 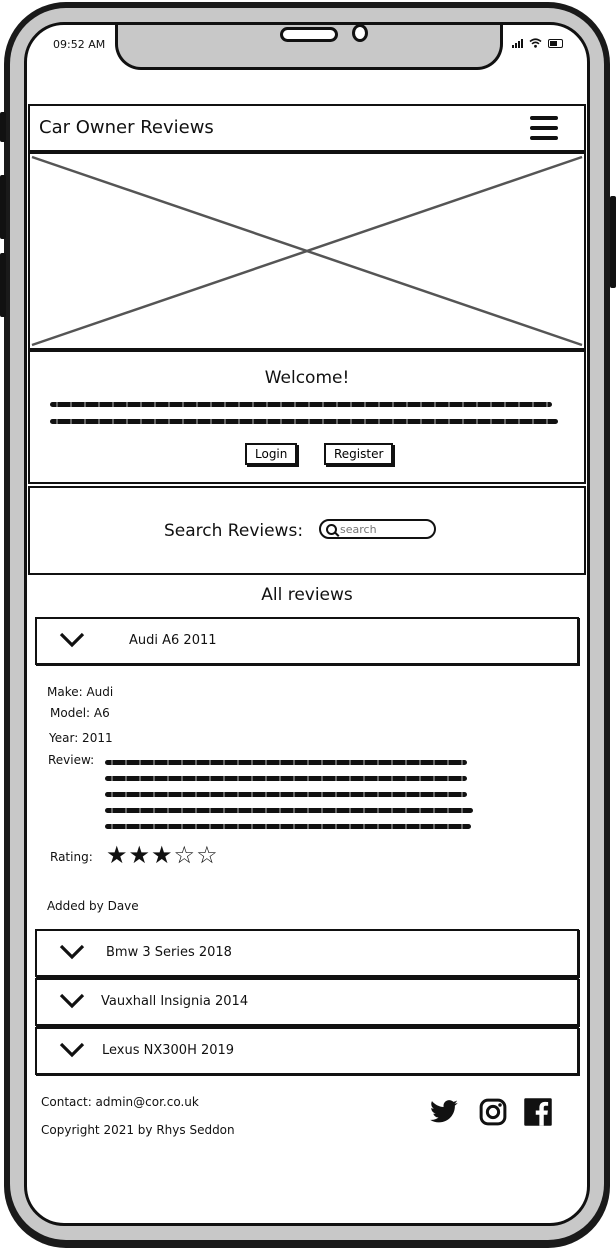 I want to click on search-field, so click(x=377, y=529).